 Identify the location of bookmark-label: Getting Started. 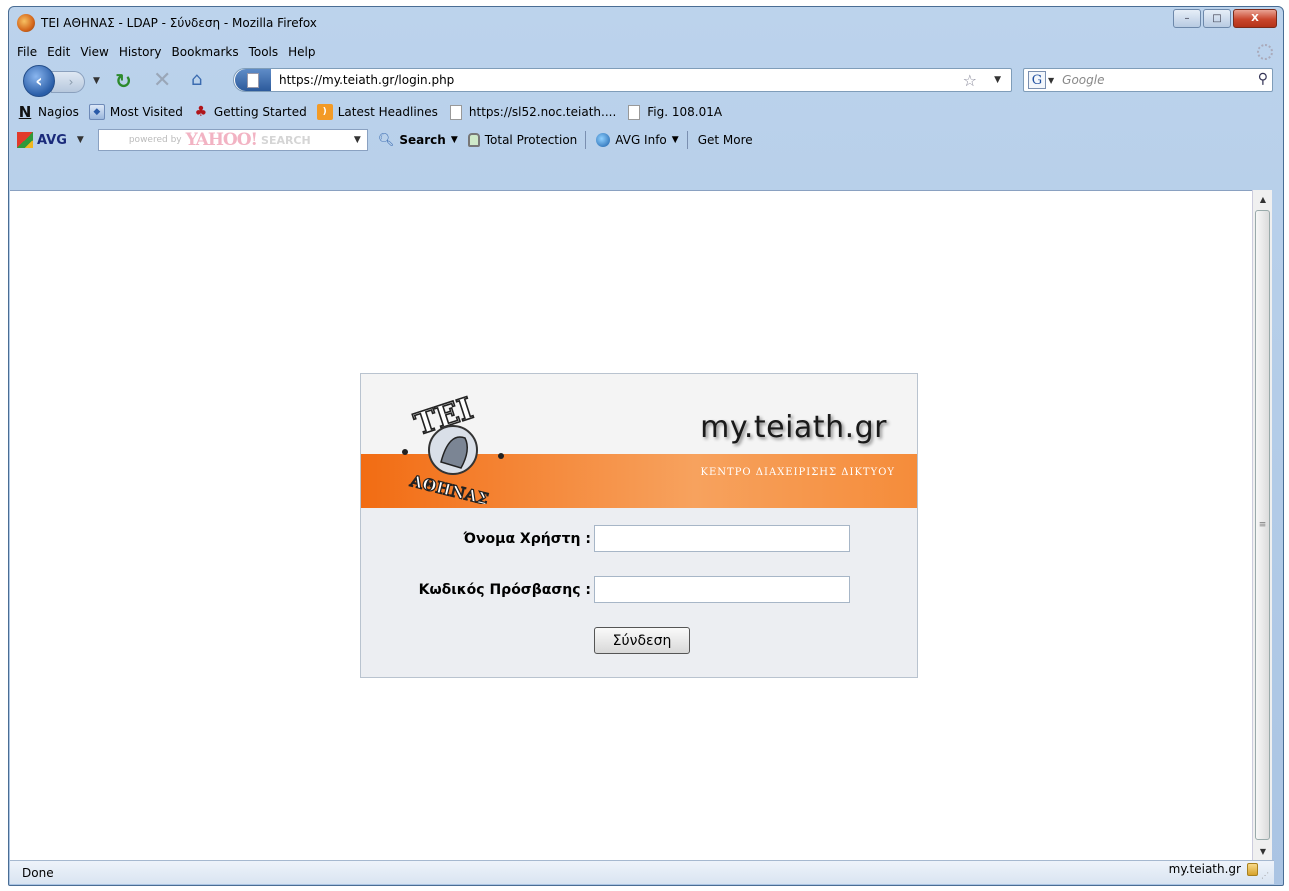
(260, 112).